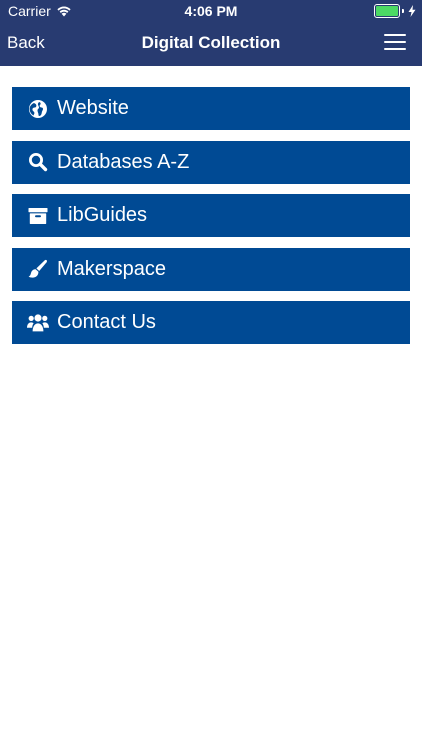 The height and width of the screenshot is (750, 422). I want to click on page-title: Digital Collection, so click(211, 42).